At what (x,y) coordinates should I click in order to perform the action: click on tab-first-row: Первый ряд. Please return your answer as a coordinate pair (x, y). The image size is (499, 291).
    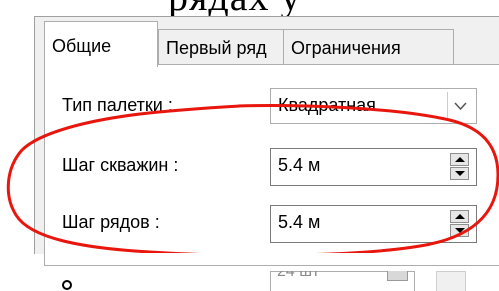
    Looking at the image, I should click on (221, 46).